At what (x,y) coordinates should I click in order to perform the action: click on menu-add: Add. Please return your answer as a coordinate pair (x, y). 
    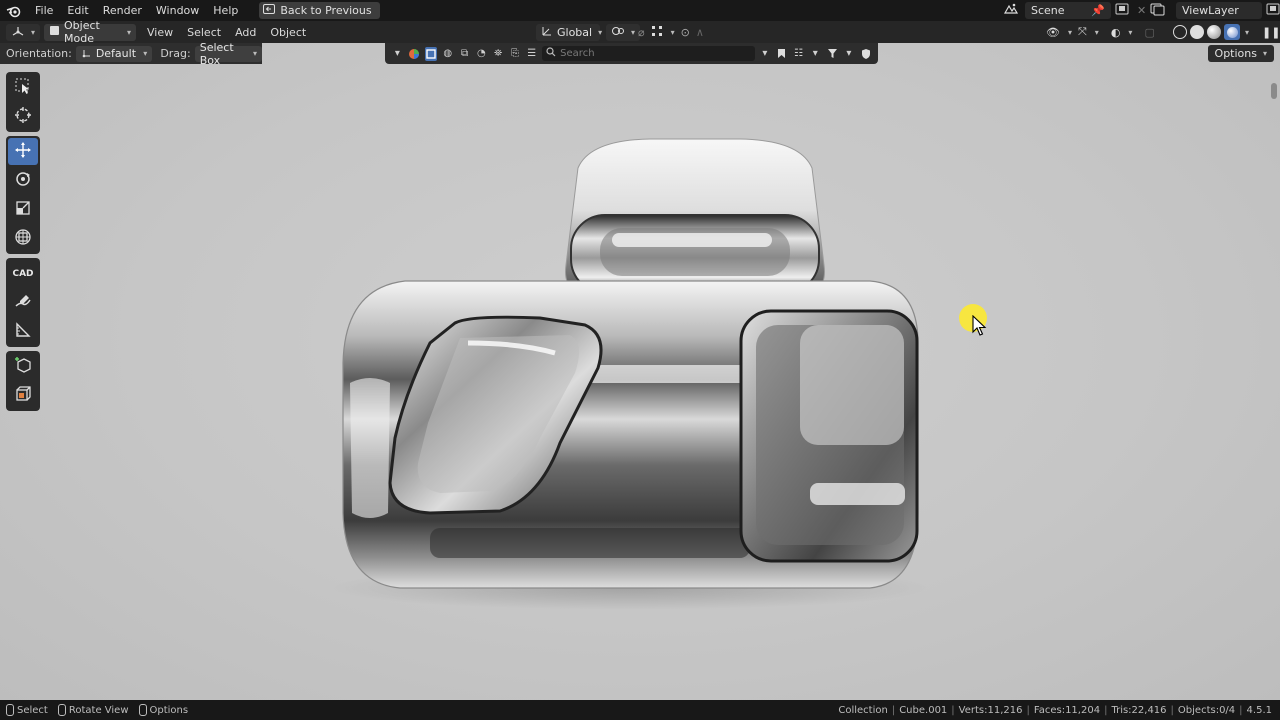
    Looking at the image, I should click on (245, 32).